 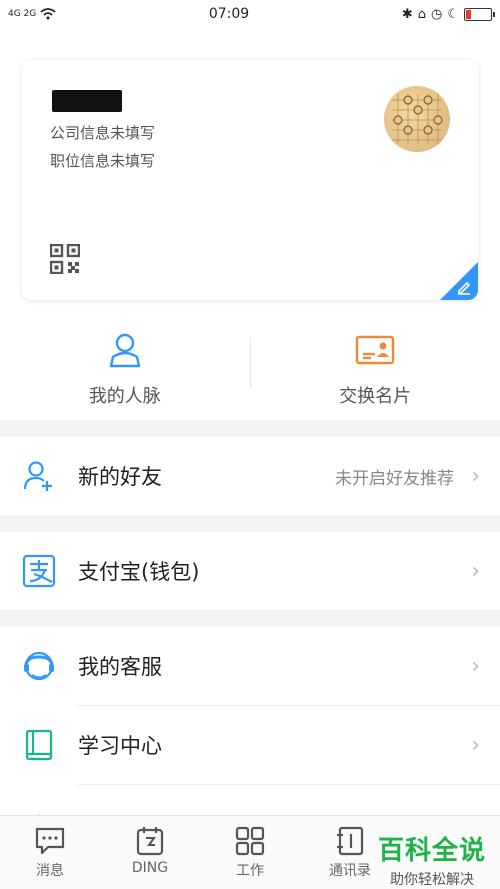 I want to click on customer-service-title: 我的客服, so click(x=120, y=667).